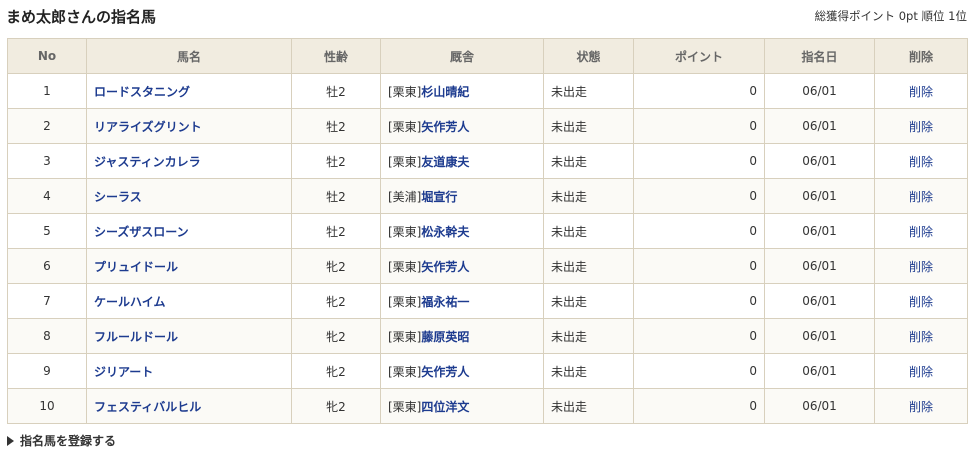  Describe the element at coordinates (47, 56) in the screenshot. I see `column-header-no: No` at that location.